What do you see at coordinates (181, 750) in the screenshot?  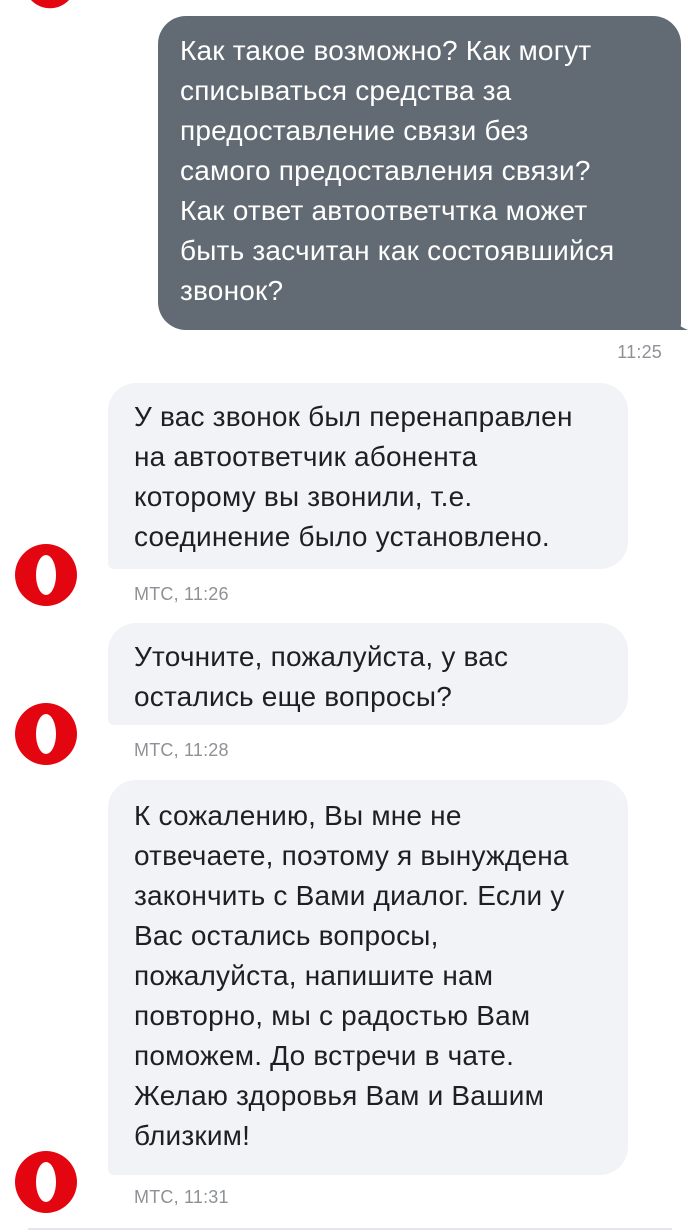 I see `message-meta: МТС, 11:28` at bounding box center [181, 750].